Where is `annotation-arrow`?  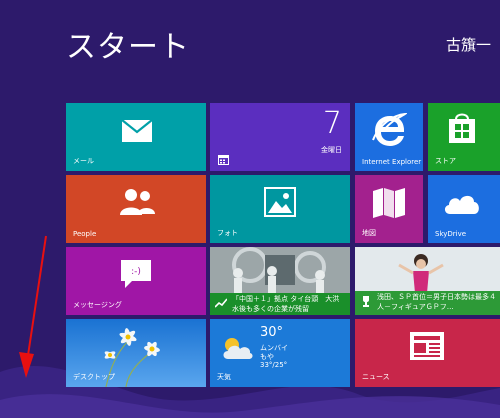
annotation-arrow is located at coordinates (33, 306).